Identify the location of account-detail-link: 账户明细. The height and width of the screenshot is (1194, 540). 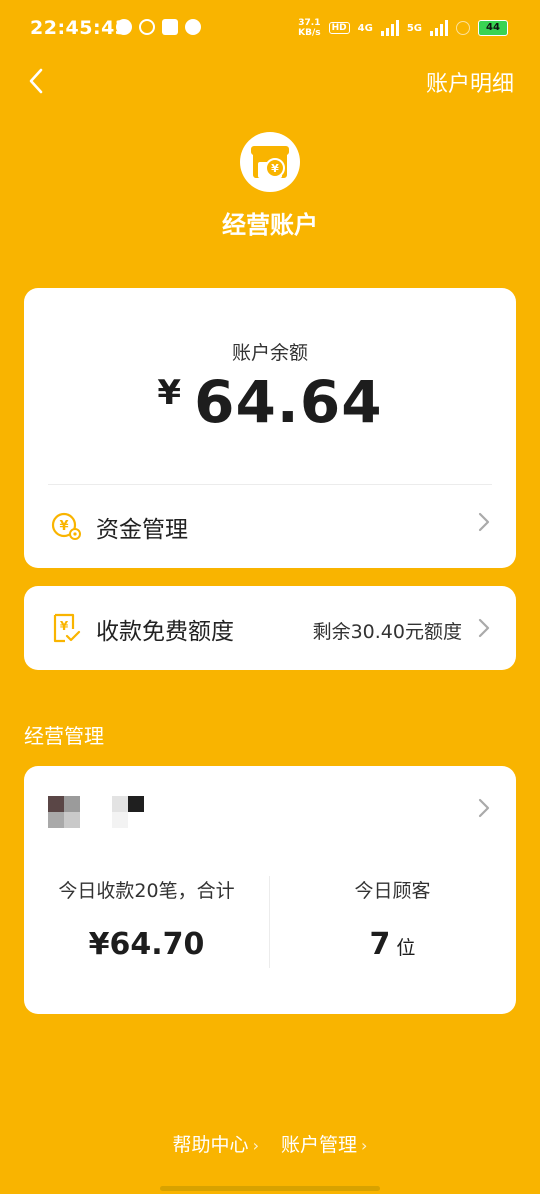
(470, 82).